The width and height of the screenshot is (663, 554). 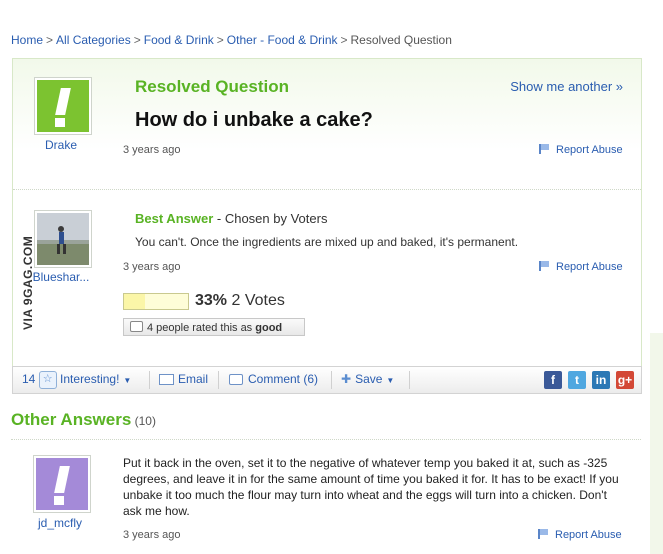 I want to click on star-icon: ☆, so click(x=47, y=379).